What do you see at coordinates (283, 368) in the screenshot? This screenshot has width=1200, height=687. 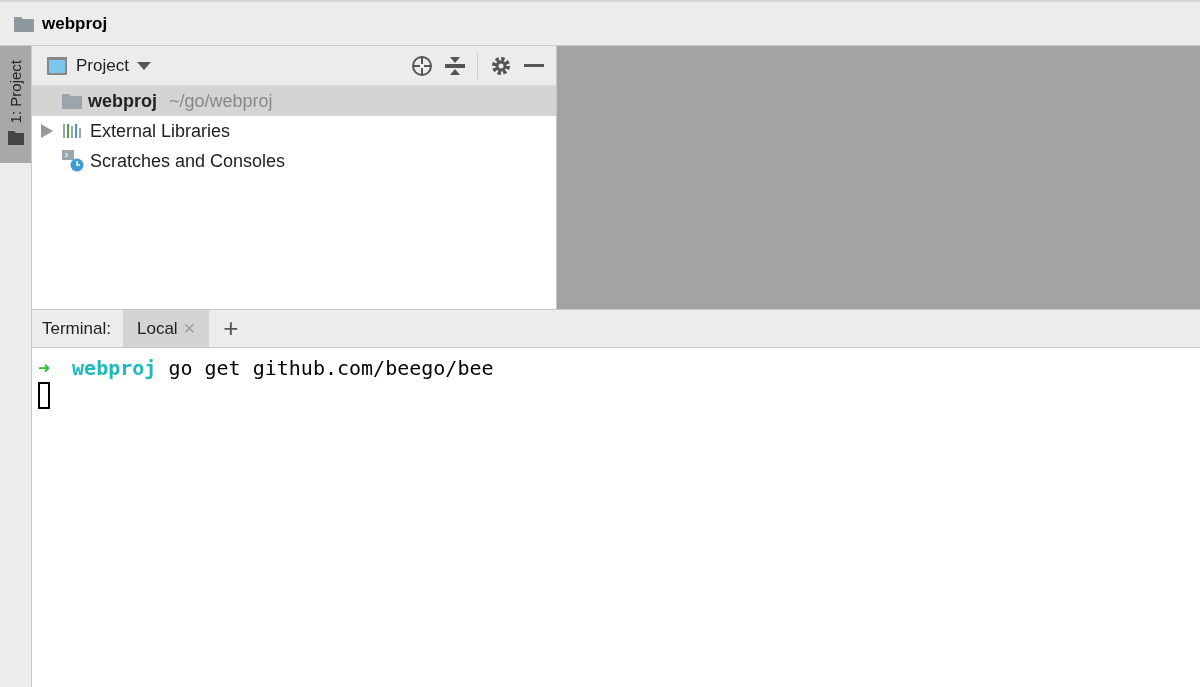 I see `command-line: webproj go get github.com/beego/bee` at bounding box center [283, 368].